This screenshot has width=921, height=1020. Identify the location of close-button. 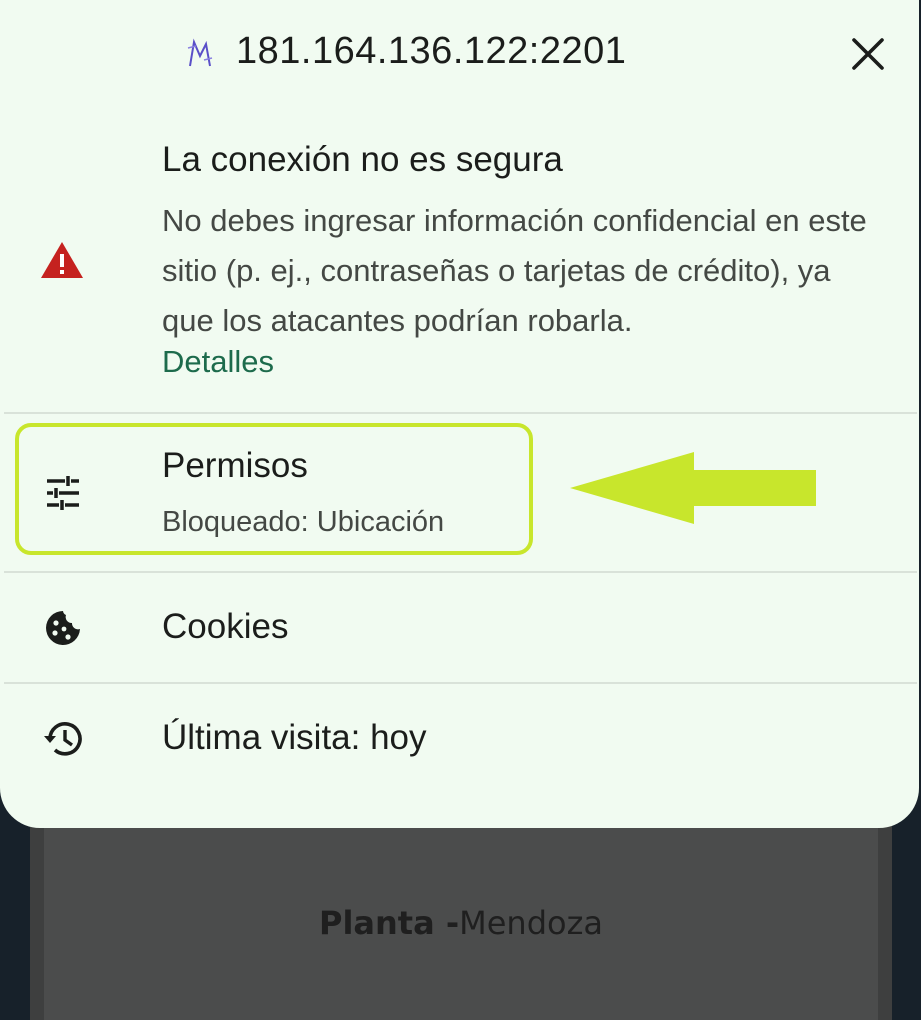
(868, 54).